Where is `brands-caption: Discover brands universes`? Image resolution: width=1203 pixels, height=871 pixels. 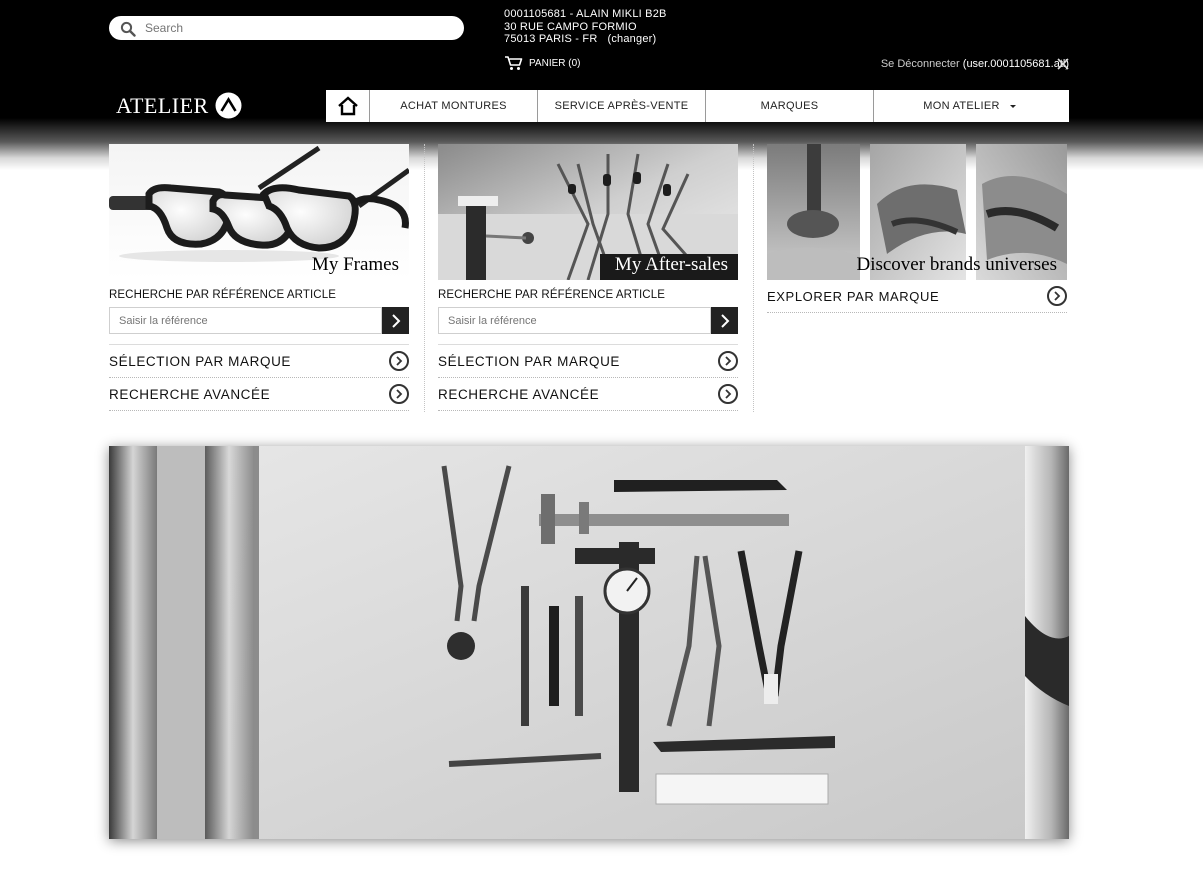 brands-caption: Discover brands universes is located at coordinates (956, 264).